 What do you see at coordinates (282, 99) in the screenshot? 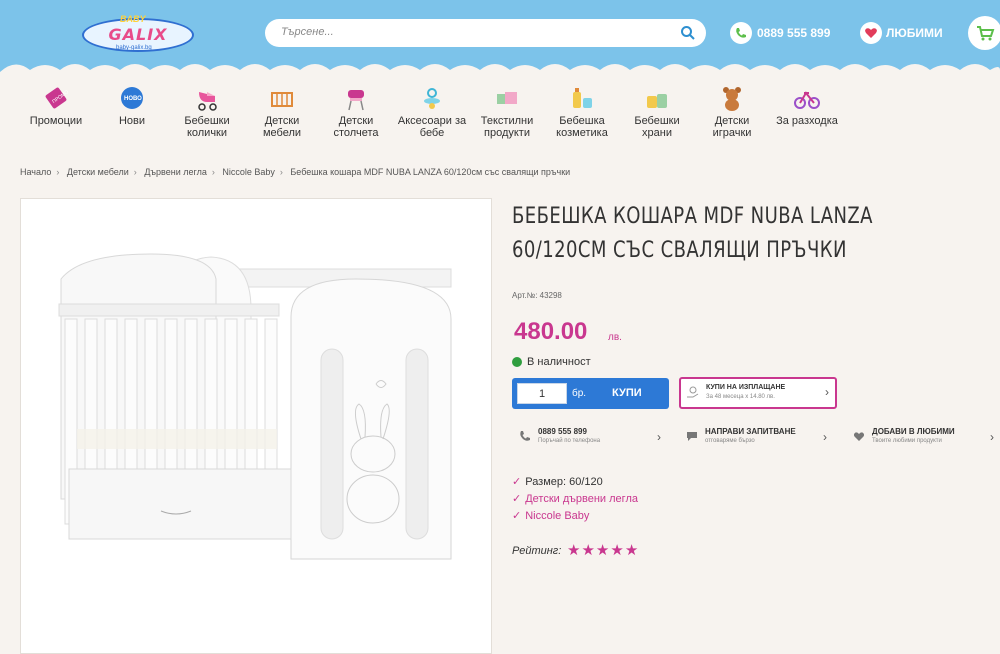
I see `crib-icon` at bounding box center [282, 99].